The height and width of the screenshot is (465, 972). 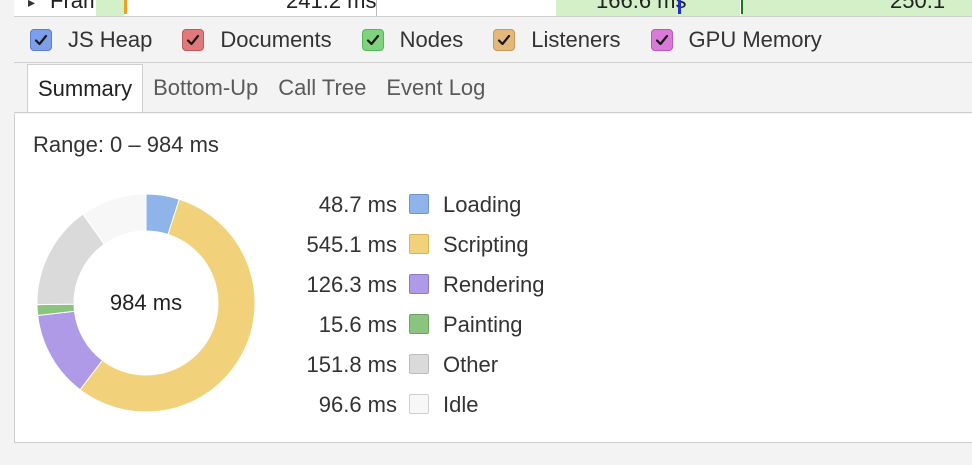 What do you see at coordinates (352, 364) in the screenshot?
I see `category-duration: 151.8 ms` at bounding box center [352, 364].